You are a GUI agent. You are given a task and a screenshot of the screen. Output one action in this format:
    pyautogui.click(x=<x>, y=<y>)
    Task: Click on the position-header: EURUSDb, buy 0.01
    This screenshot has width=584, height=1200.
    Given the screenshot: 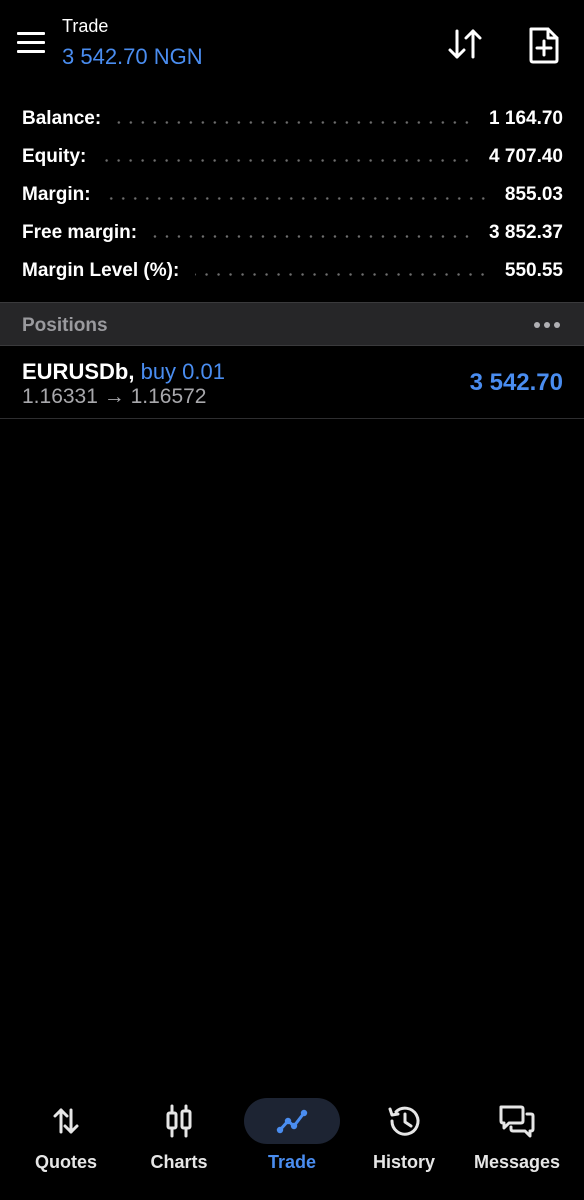 What is the action you would take?
    pyautogui.click(x=123, y=372)
    